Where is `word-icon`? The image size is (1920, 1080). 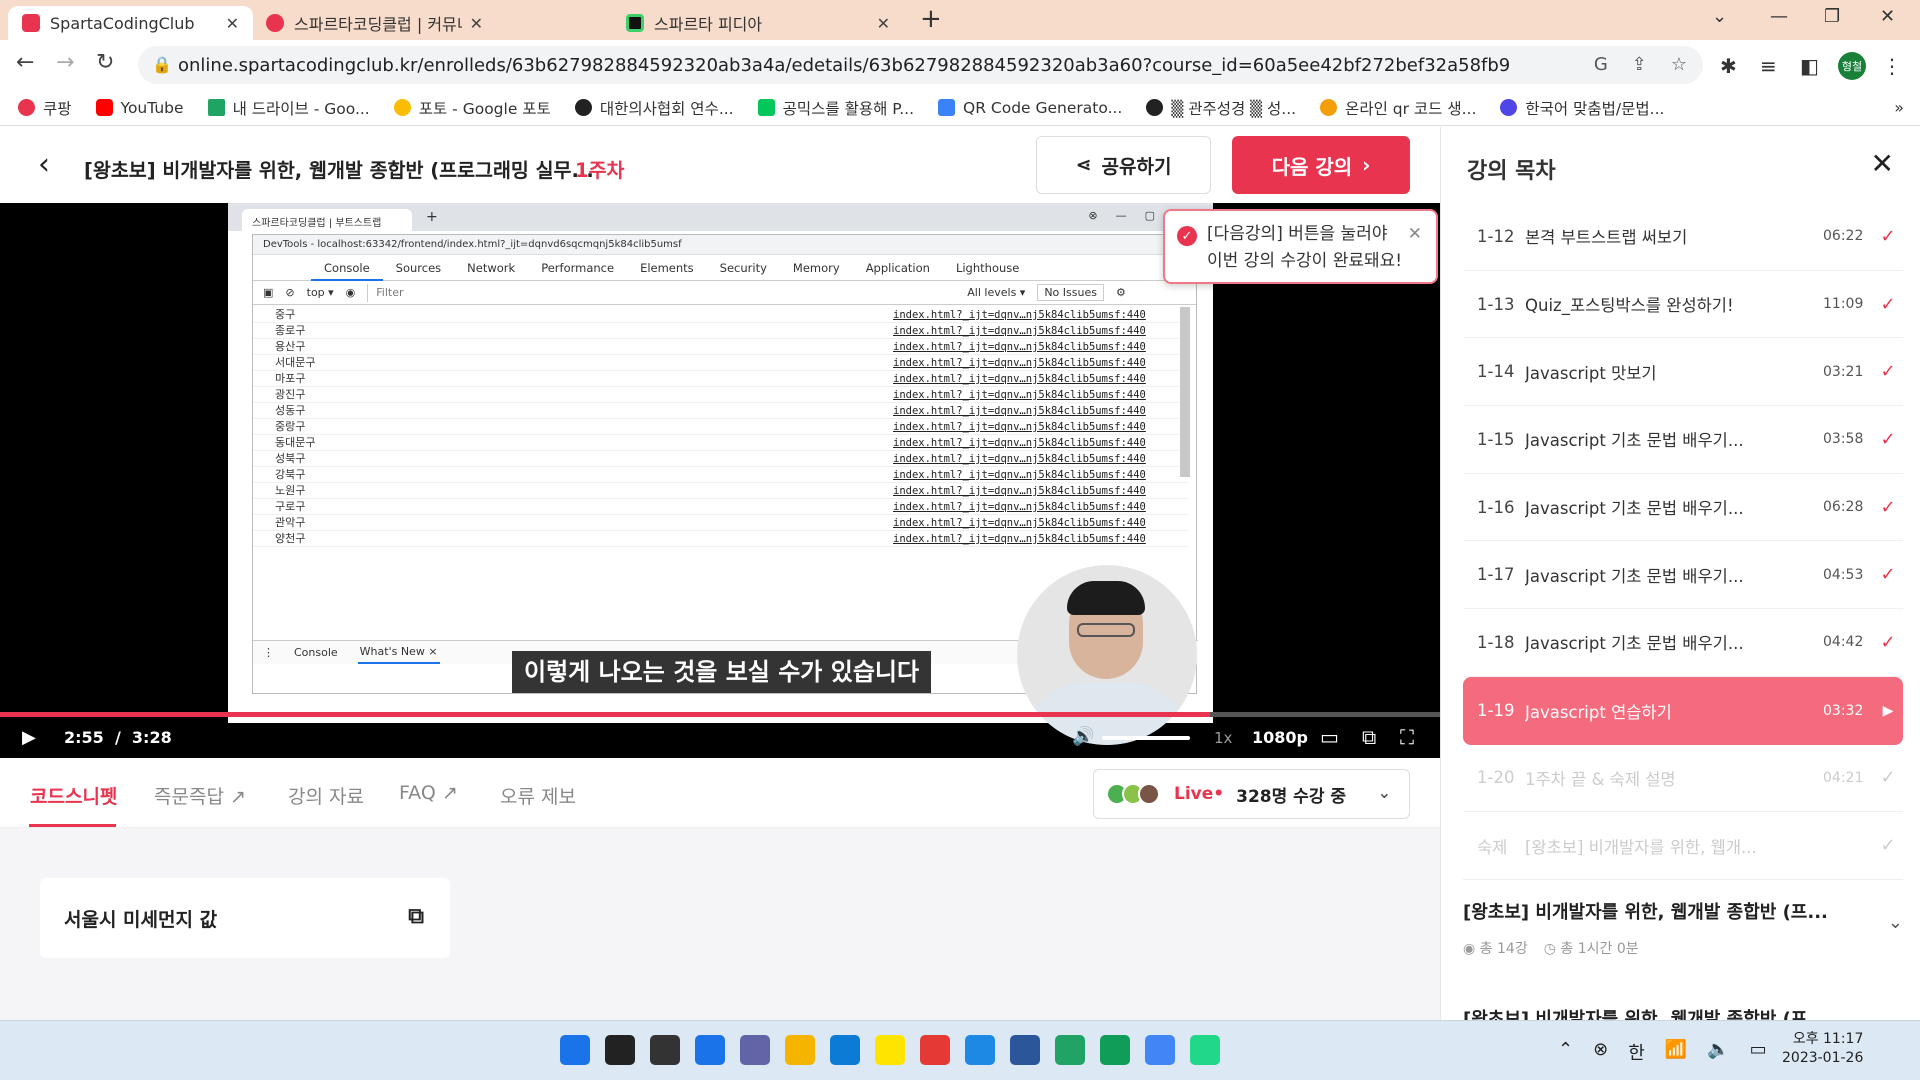
word-icon is located at coordinates (1025, 1050).